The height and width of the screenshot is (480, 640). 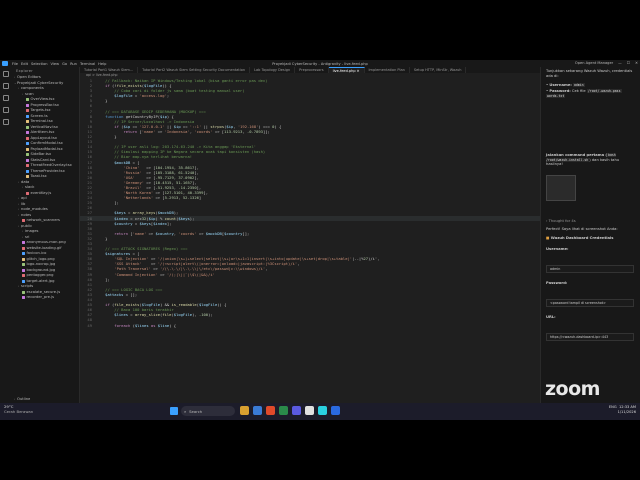 I want to click on chat-username-line: • Username: admin, so click(x=565, y=85).